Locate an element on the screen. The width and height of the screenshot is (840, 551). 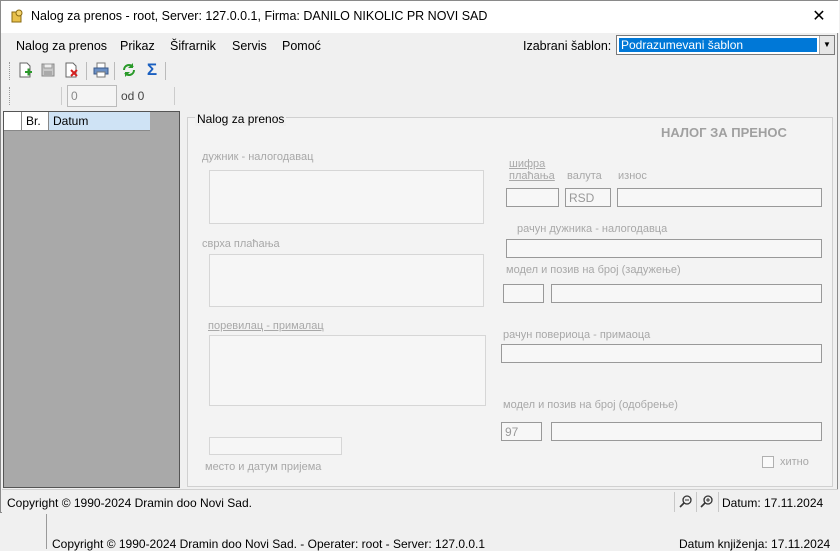
print-icon is located at coordinates (101, 70).